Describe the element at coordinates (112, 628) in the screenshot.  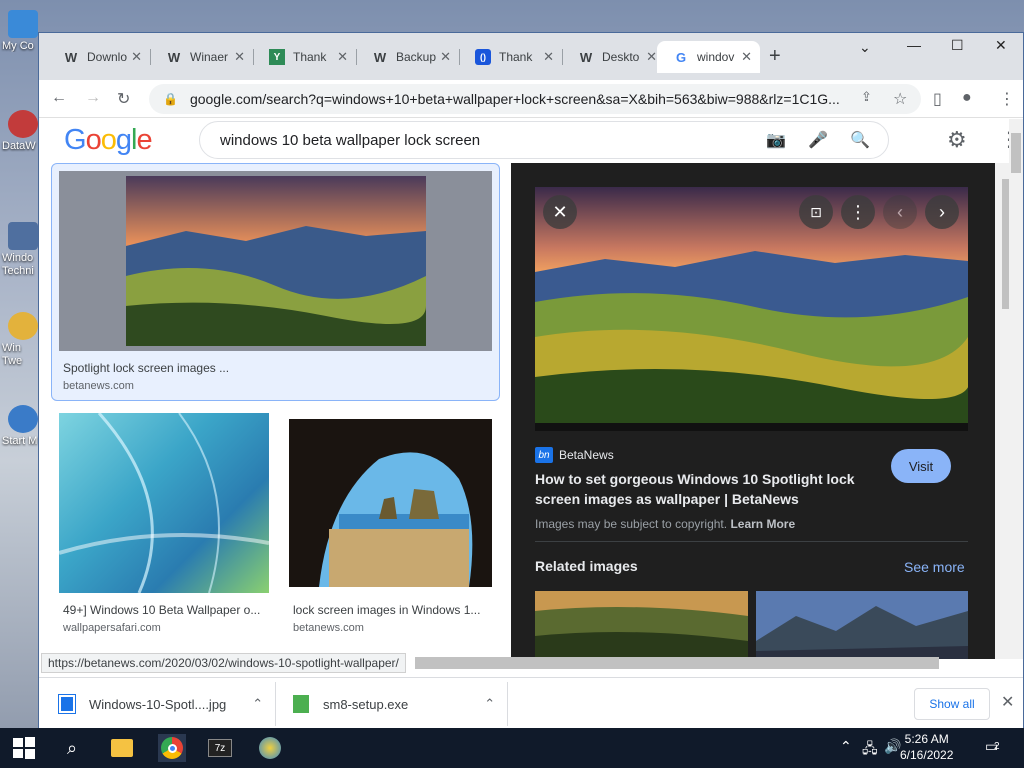
I see `result-source: wallpapersafari.com` at that location.